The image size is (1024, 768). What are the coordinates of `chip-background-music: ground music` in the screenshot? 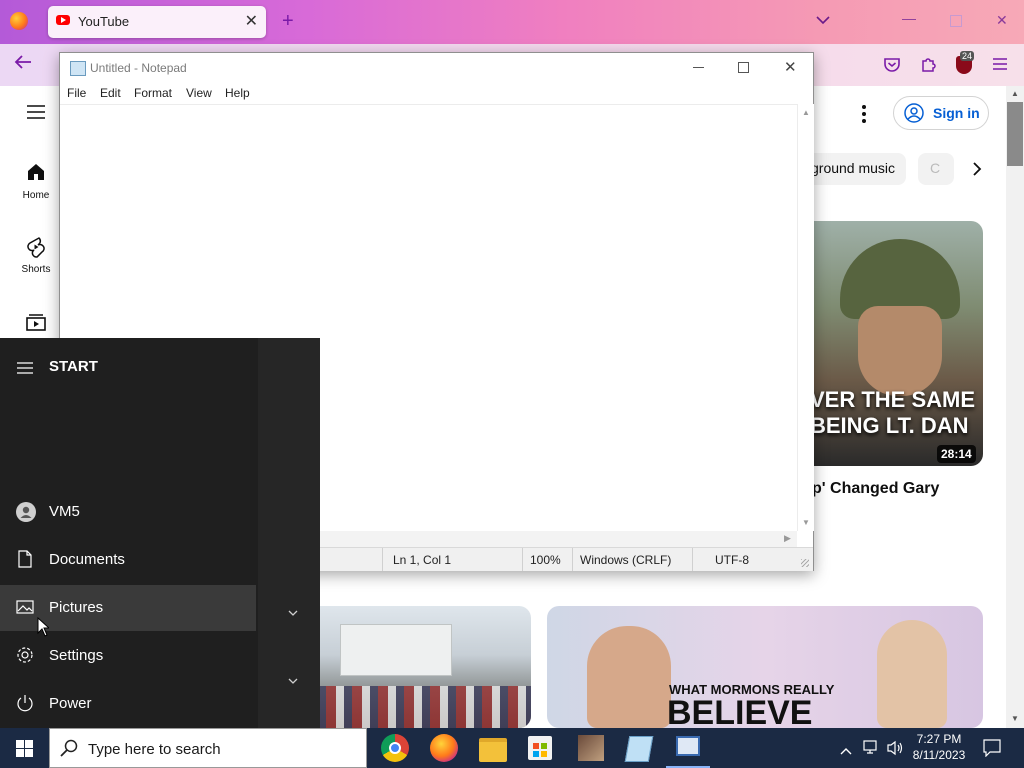 It's located at (853, 169).